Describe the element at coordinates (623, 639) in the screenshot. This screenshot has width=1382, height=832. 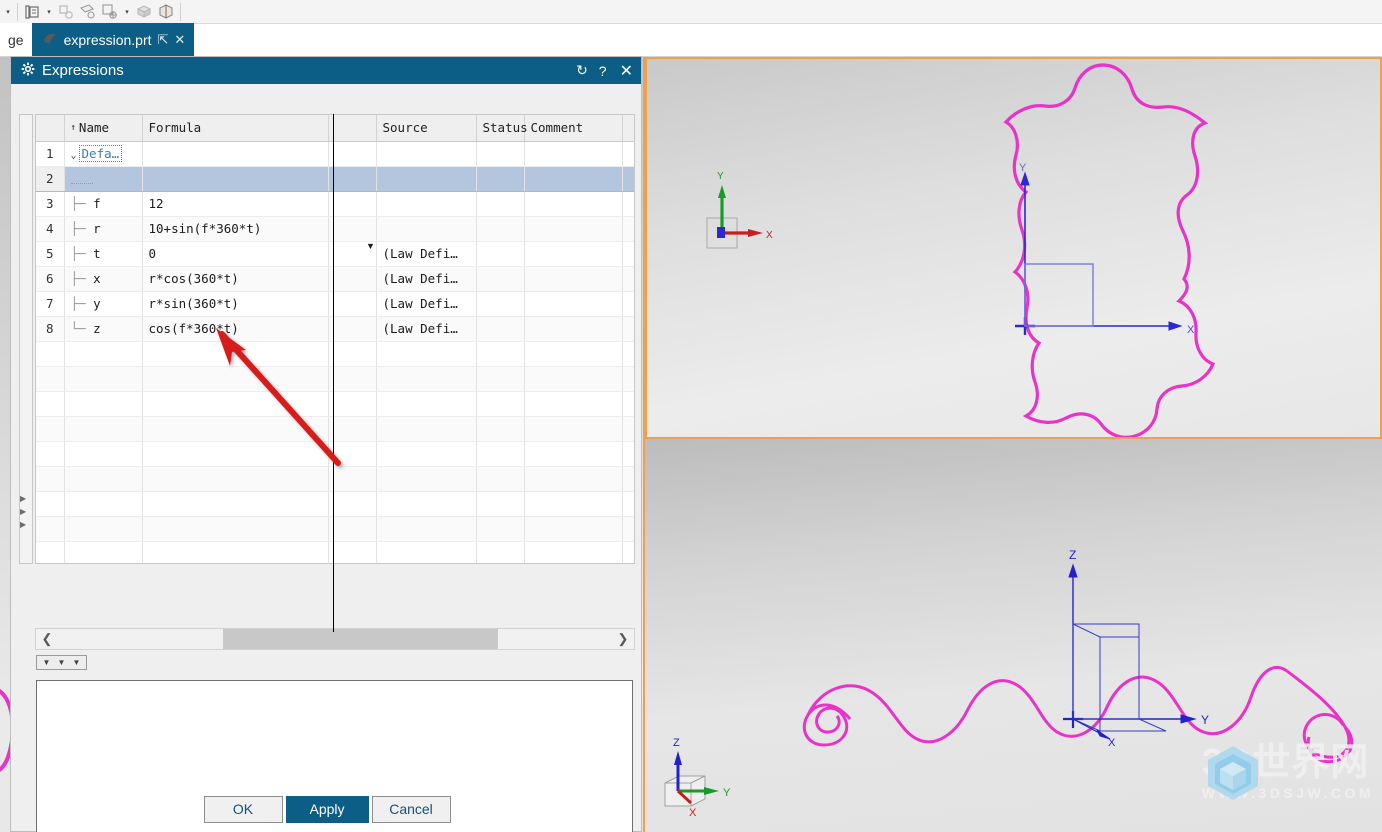
I see `scroll-right-icon: ❯` at that location.